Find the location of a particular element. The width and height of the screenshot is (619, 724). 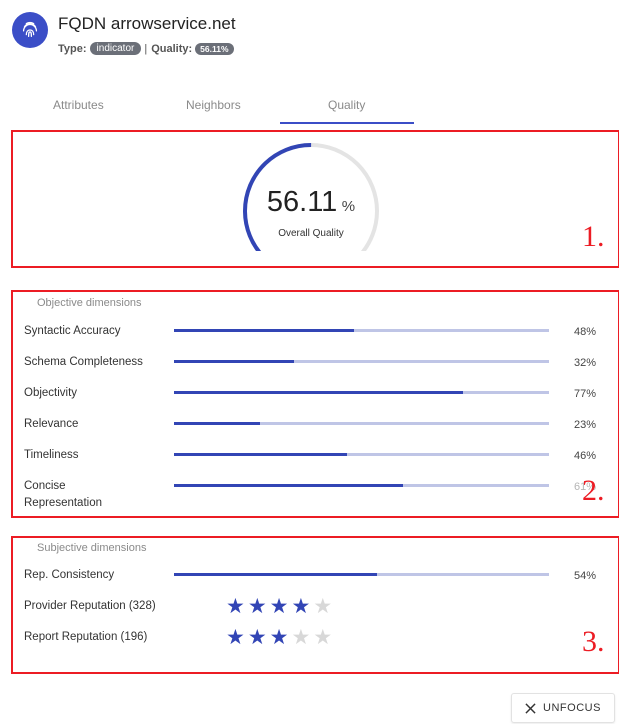

quality-label: Quality: is located at coordinates (172, 48).